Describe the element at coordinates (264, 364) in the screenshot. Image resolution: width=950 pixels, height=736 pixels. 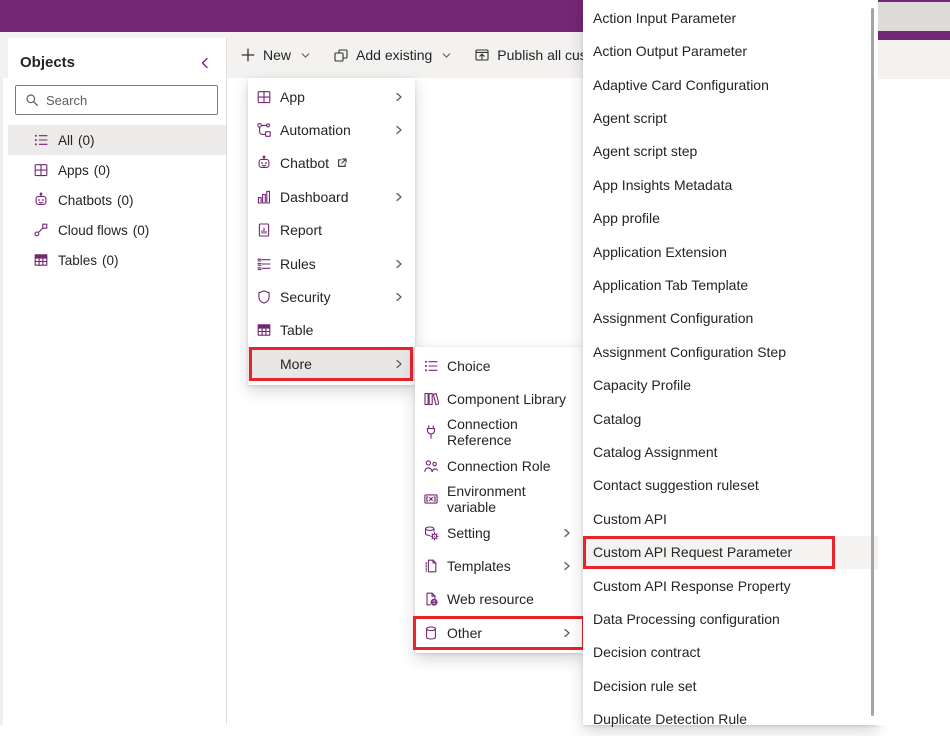
I see `no-icon` at that location.